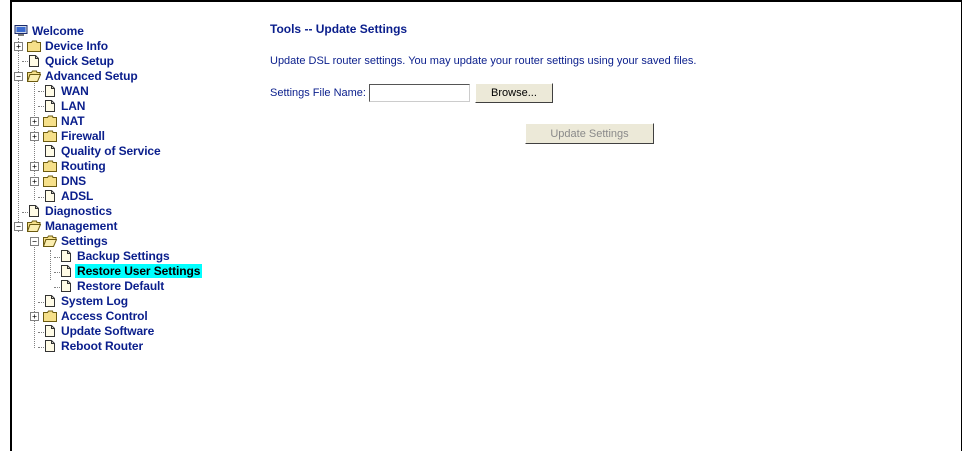 Image resolution: width=963 pixels, height=452 pixels. I want to click on update-settings-button: Update Settings, so click(589, 133).